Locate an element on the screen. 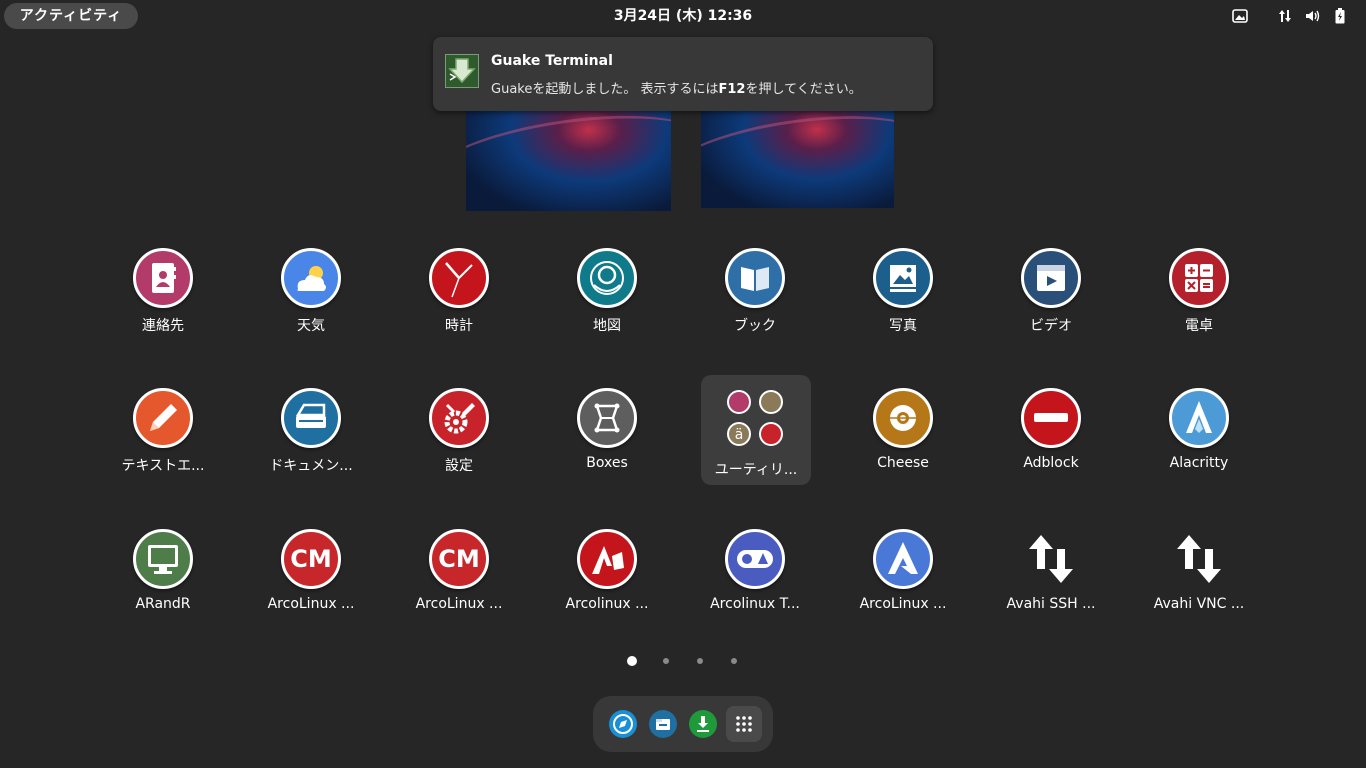 This screenshot has height=768, width=1366. text-editor-icon is located at coordinates (163, 418).